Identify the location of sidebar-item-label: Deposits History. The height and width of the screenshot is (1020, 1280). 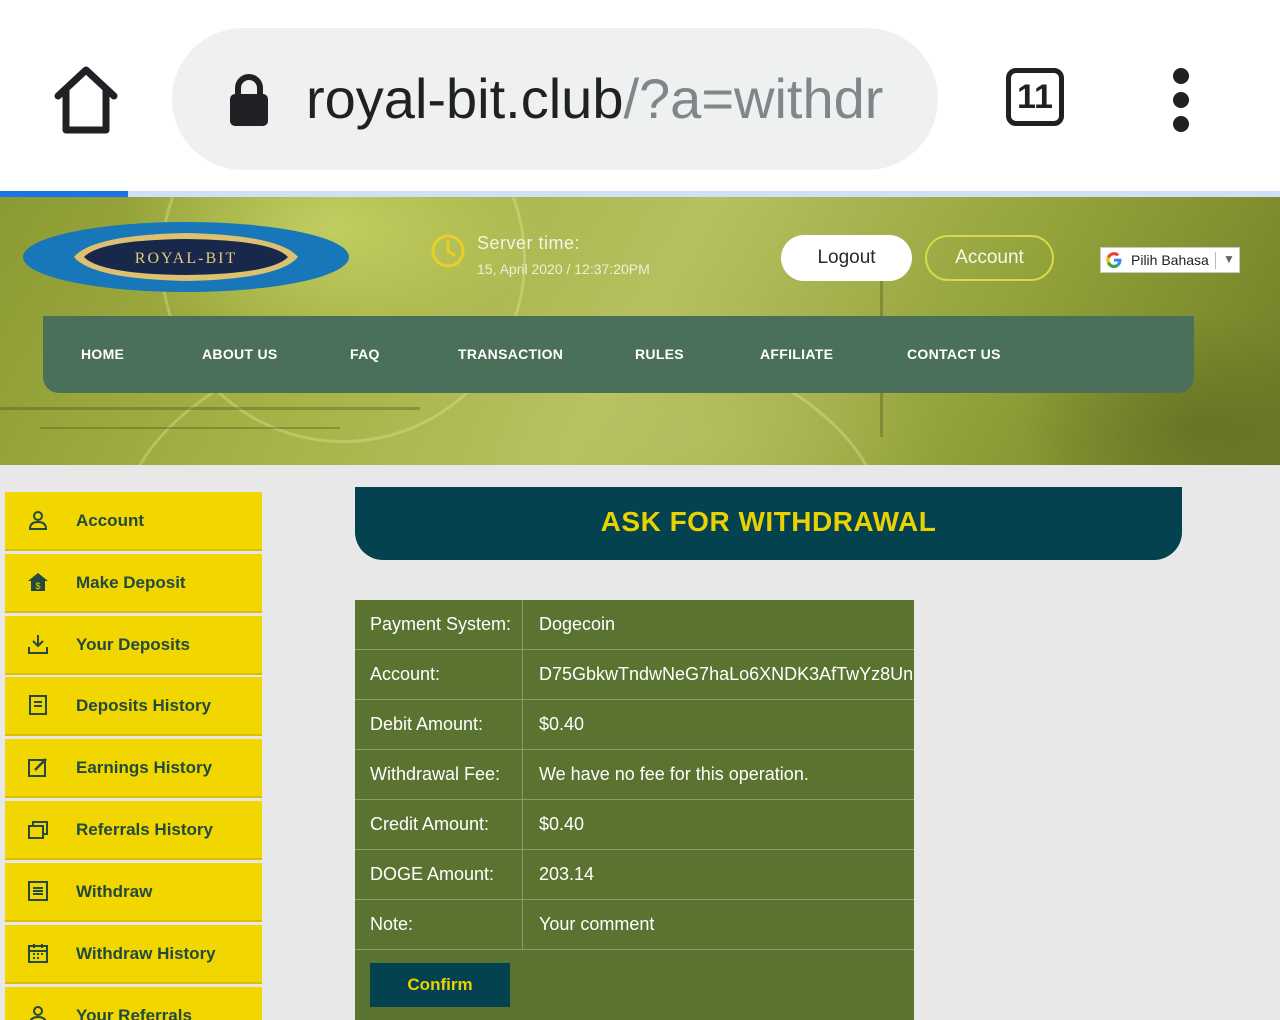
(144, 705).